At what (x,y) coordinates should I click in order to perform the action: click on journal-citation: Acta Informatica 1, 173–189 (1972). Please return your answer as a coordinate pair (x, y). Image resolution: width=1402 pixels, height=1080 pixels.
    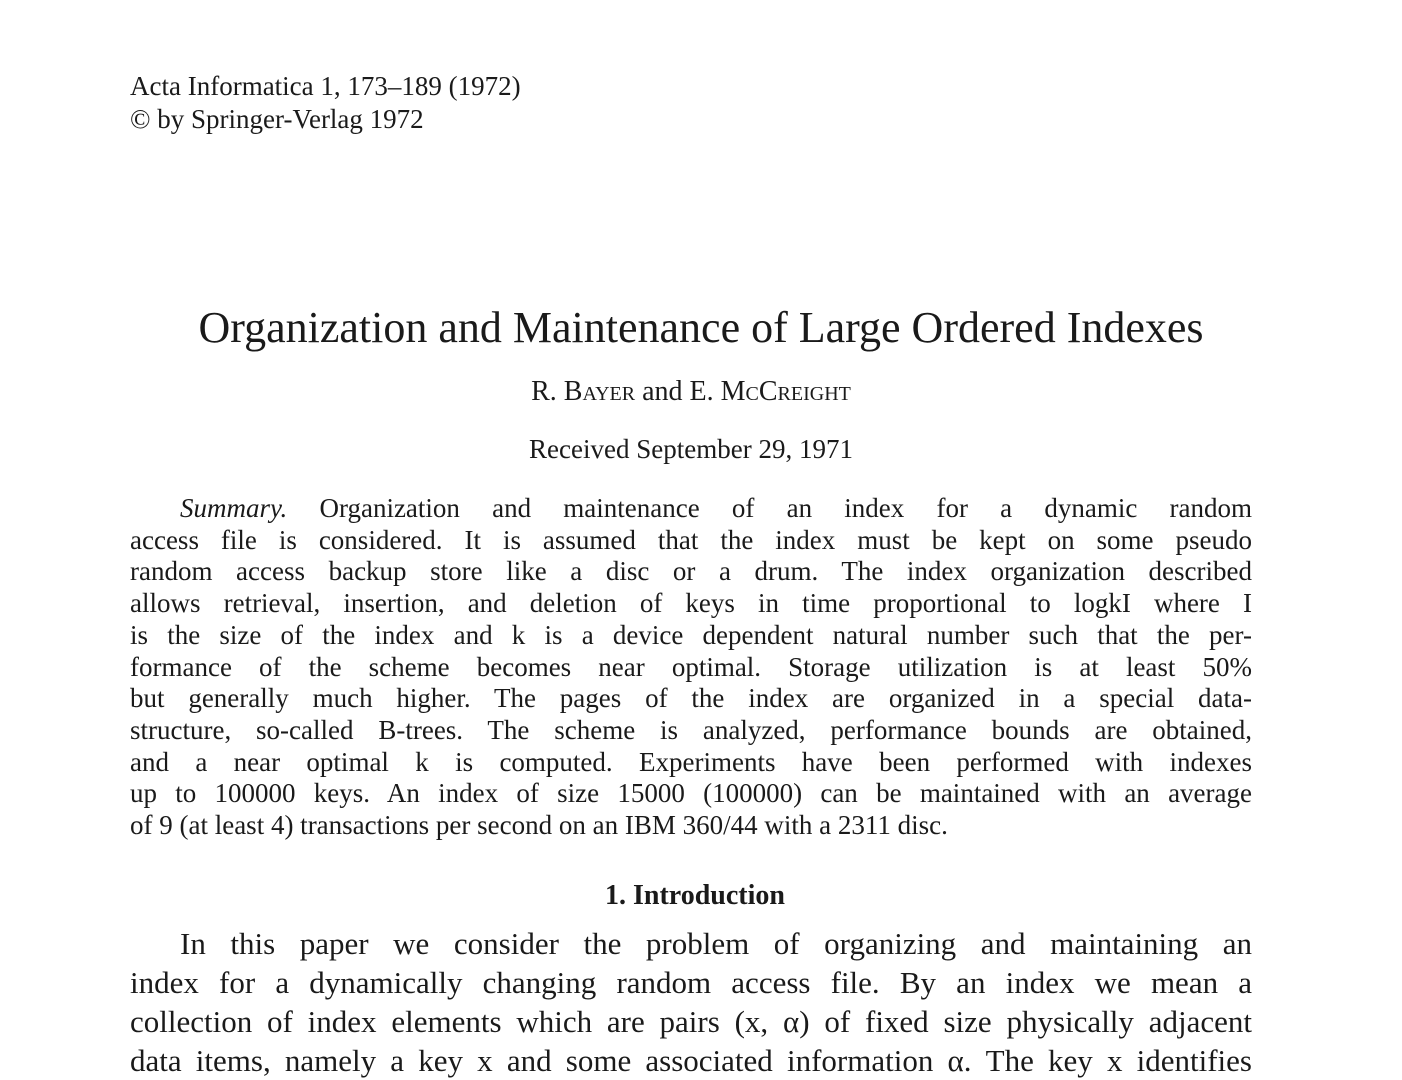
    Looking at the image, I should click on (325, 86).